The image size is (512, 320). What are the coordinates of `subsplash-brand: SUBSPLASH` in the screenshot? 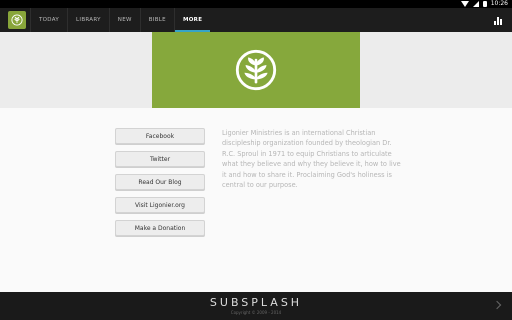 It's located at (256, 302).